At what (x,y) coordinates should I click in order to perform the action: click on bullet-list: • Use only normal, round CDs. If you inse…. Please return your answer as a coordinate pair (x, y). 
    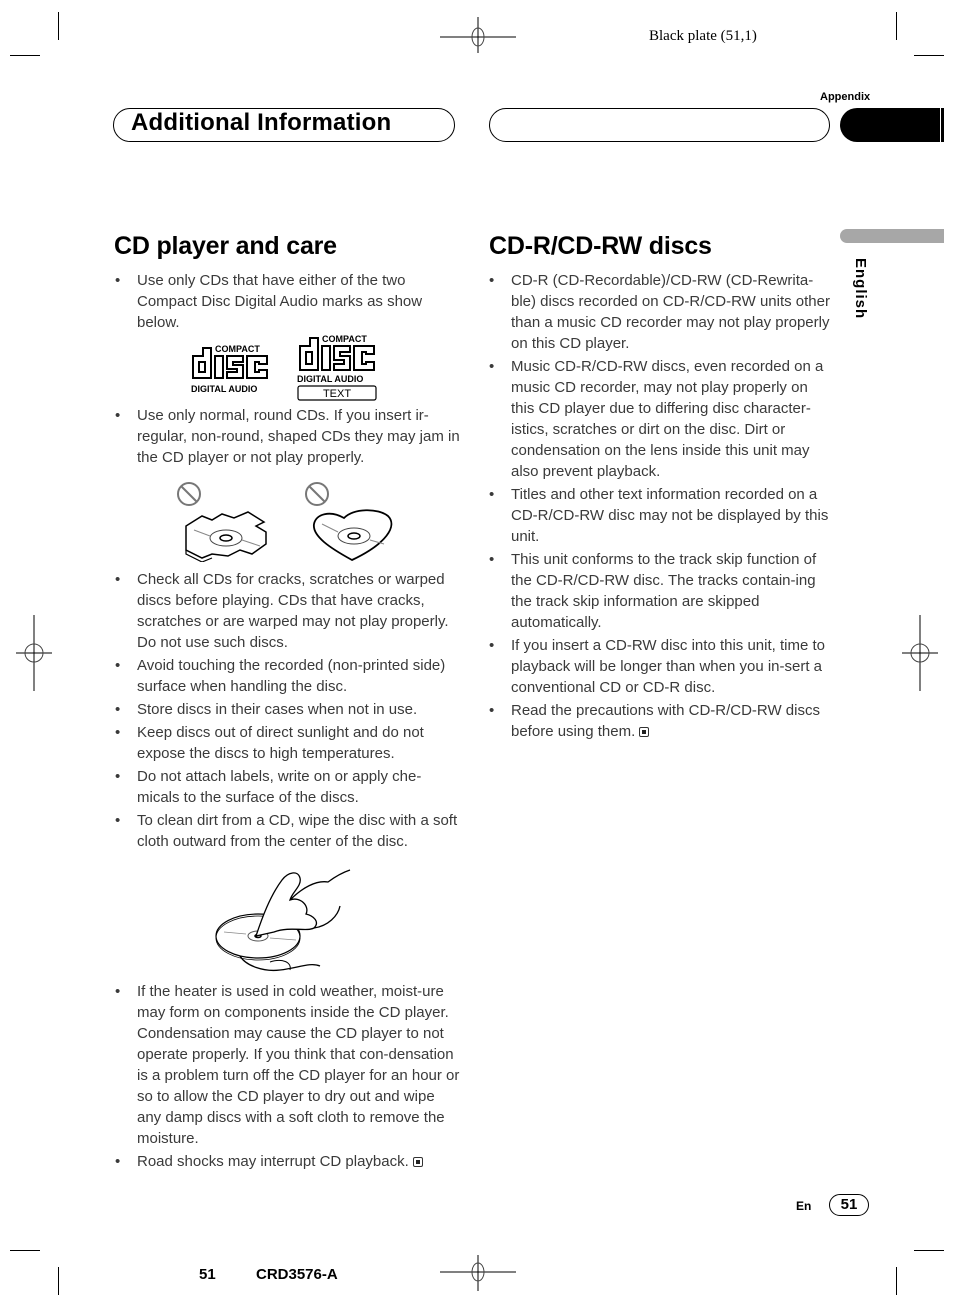
    Looking at the image, I should click on (287, 437).